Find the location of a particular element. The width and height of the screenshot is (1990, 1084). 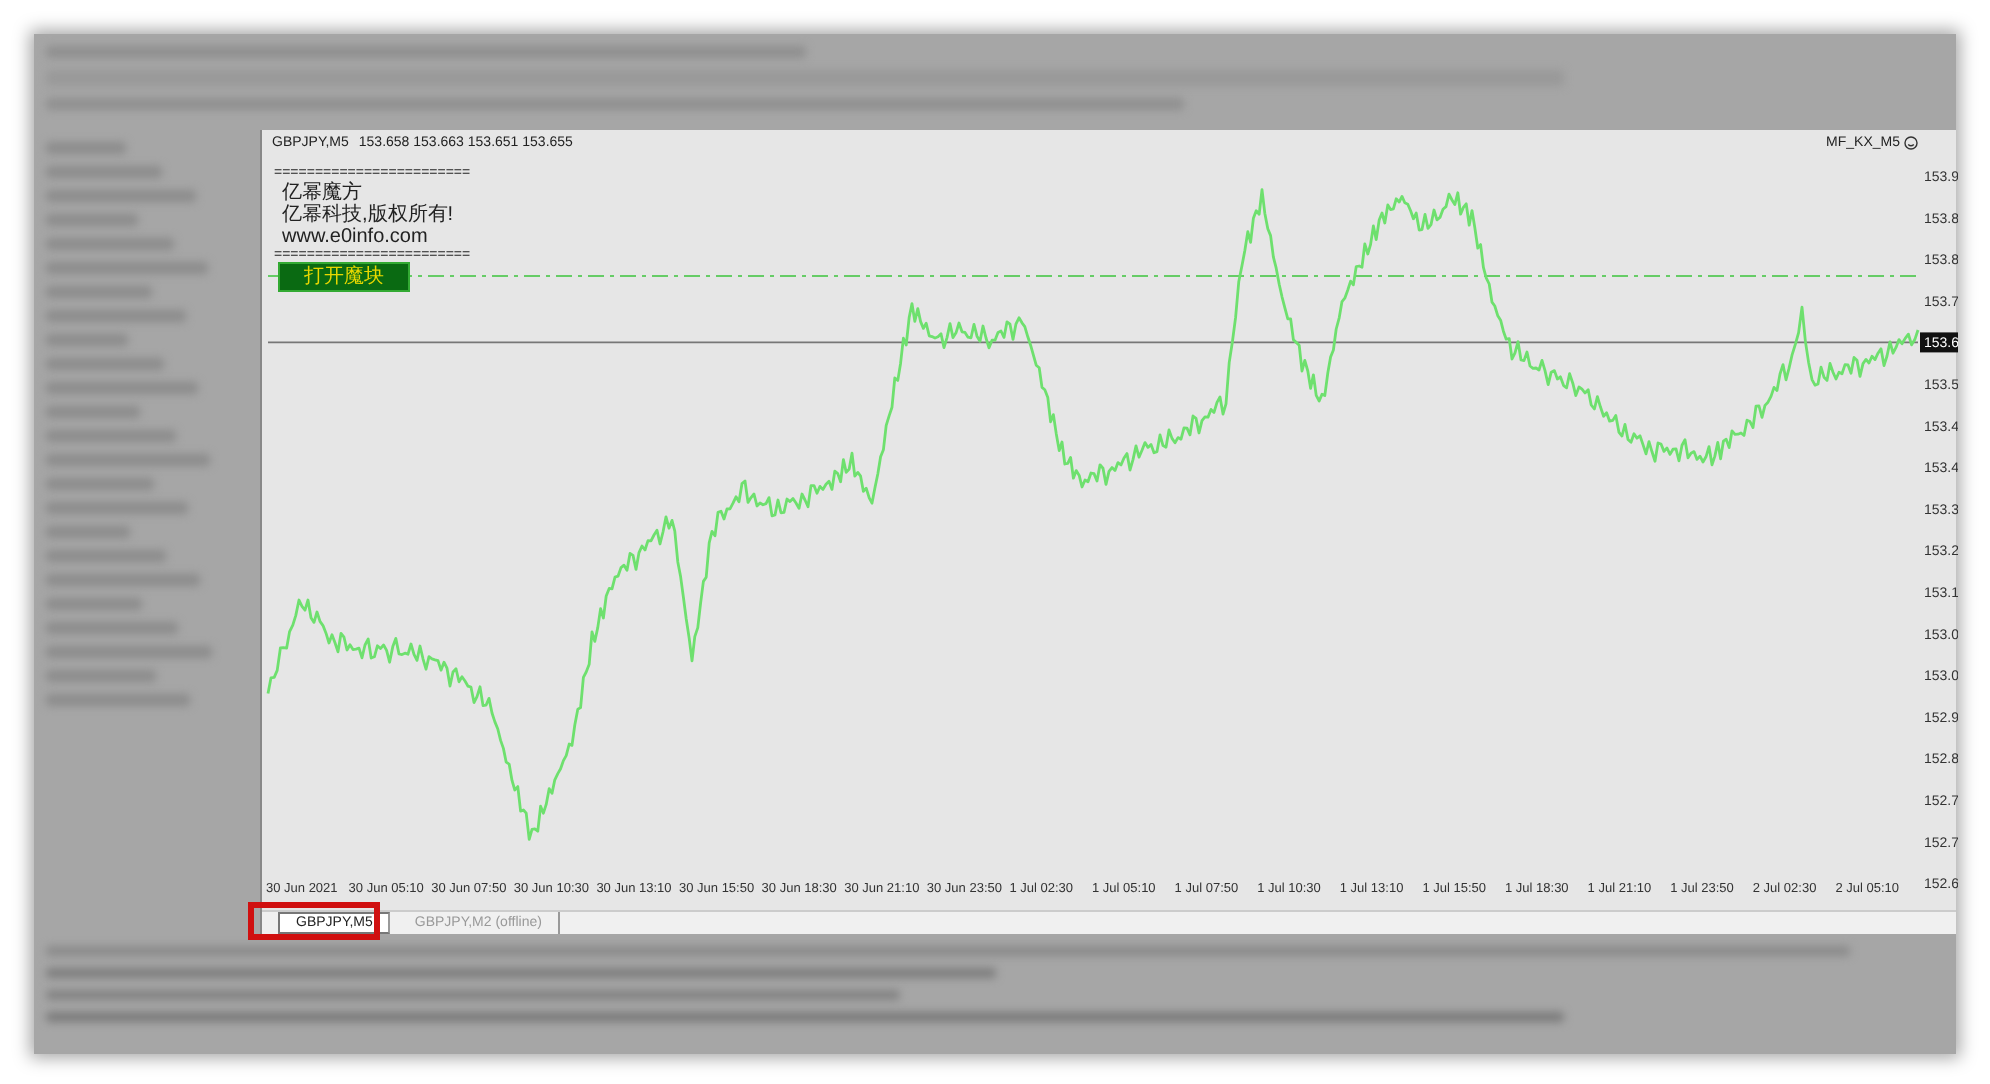

info-text: 亿幂科技,版权所有! is located at coordinates (368, 215).